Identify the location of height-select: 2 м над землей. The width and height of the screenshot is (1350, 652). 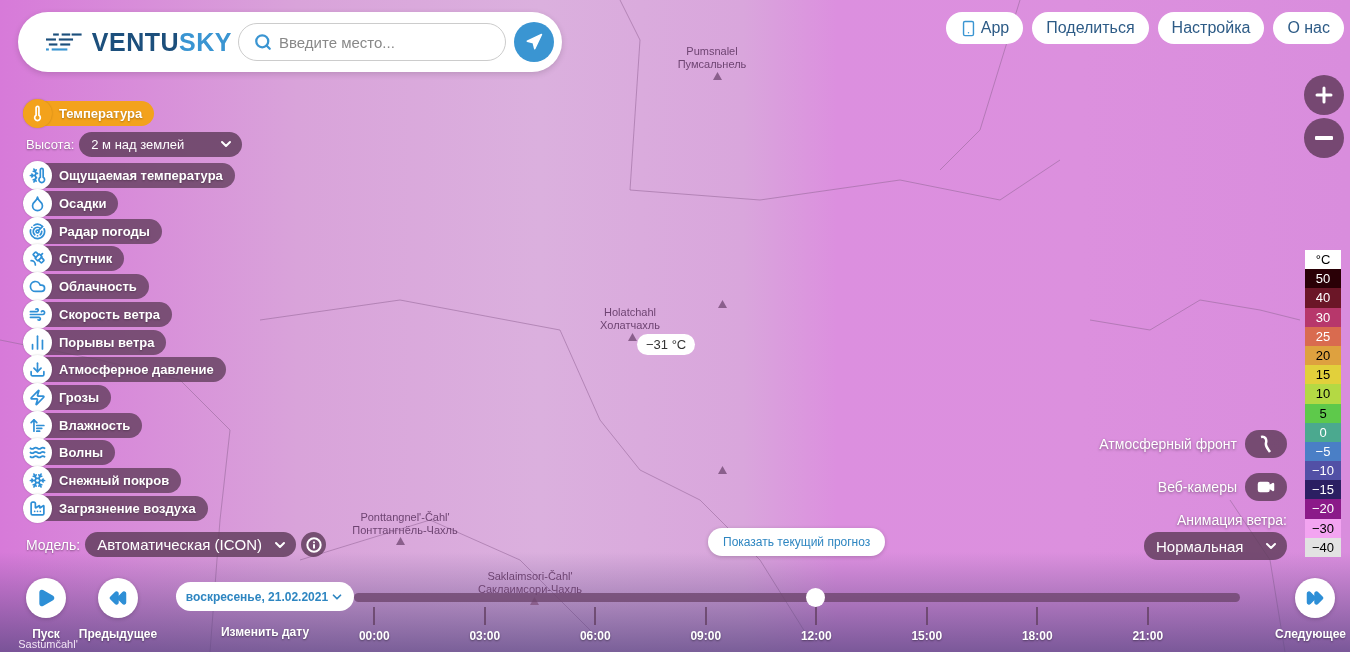
(161, 144).